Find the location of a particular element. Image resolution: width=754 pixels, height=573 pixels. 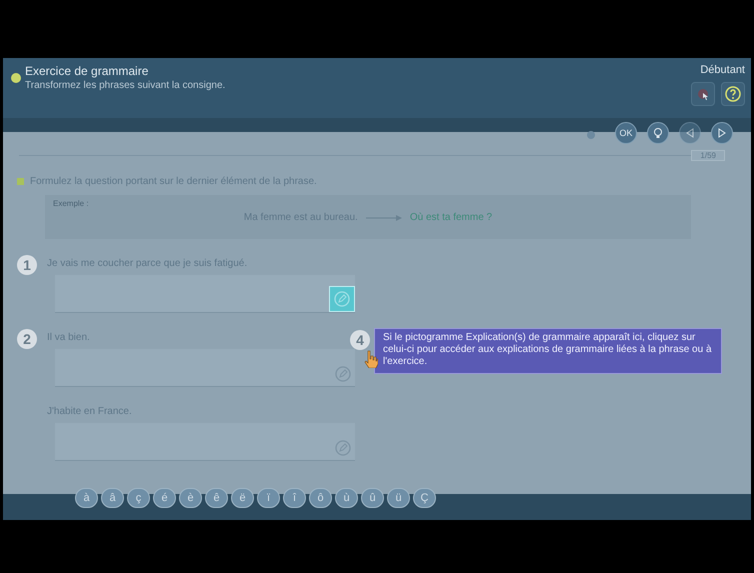

arrow-icon is located at coordinates (384, 217).